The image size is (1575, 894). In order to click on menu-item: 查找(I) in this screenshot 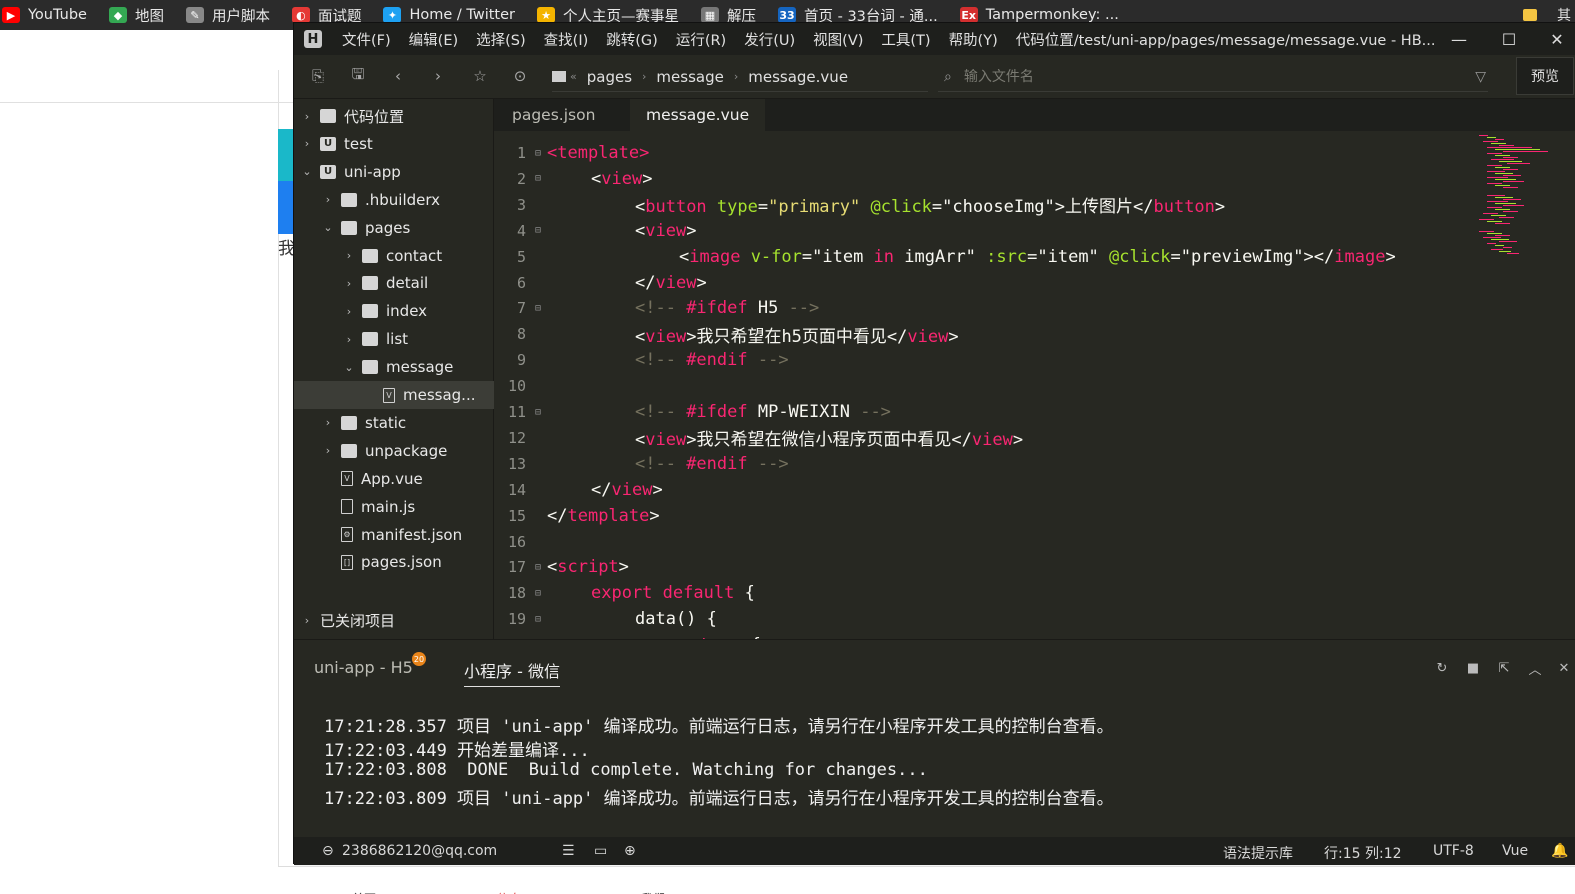, I will do `click(566, 39)`.